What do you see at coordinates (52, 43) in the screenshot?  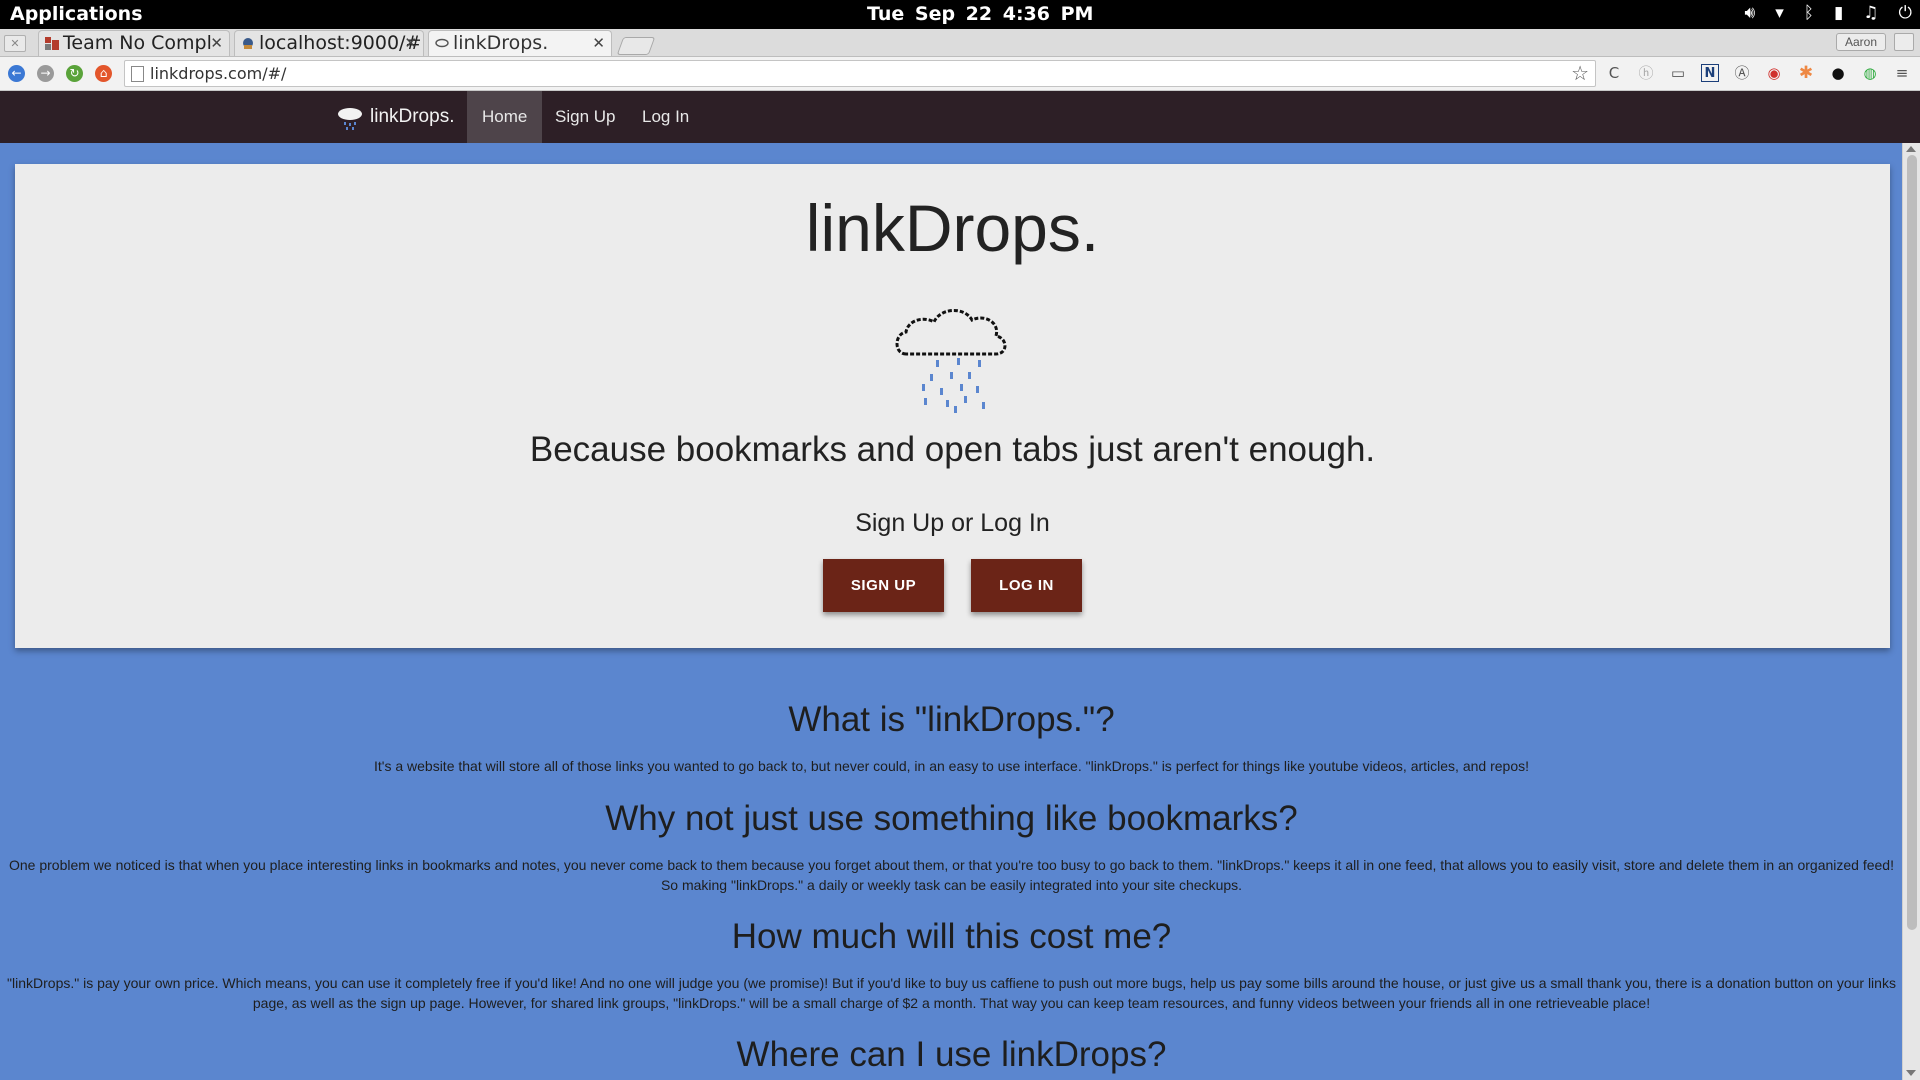 I see `trello-favicon-icon` at bounding box center [52, 43].